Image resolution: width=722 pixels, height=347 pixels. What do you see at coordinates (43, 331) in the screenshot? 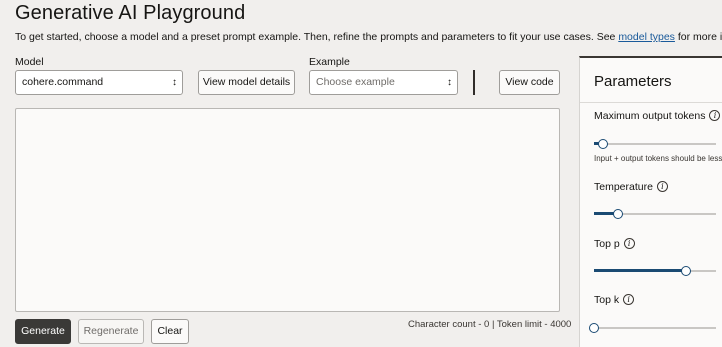
I see `generate-button: Generate` at bounding box center [43, 331].